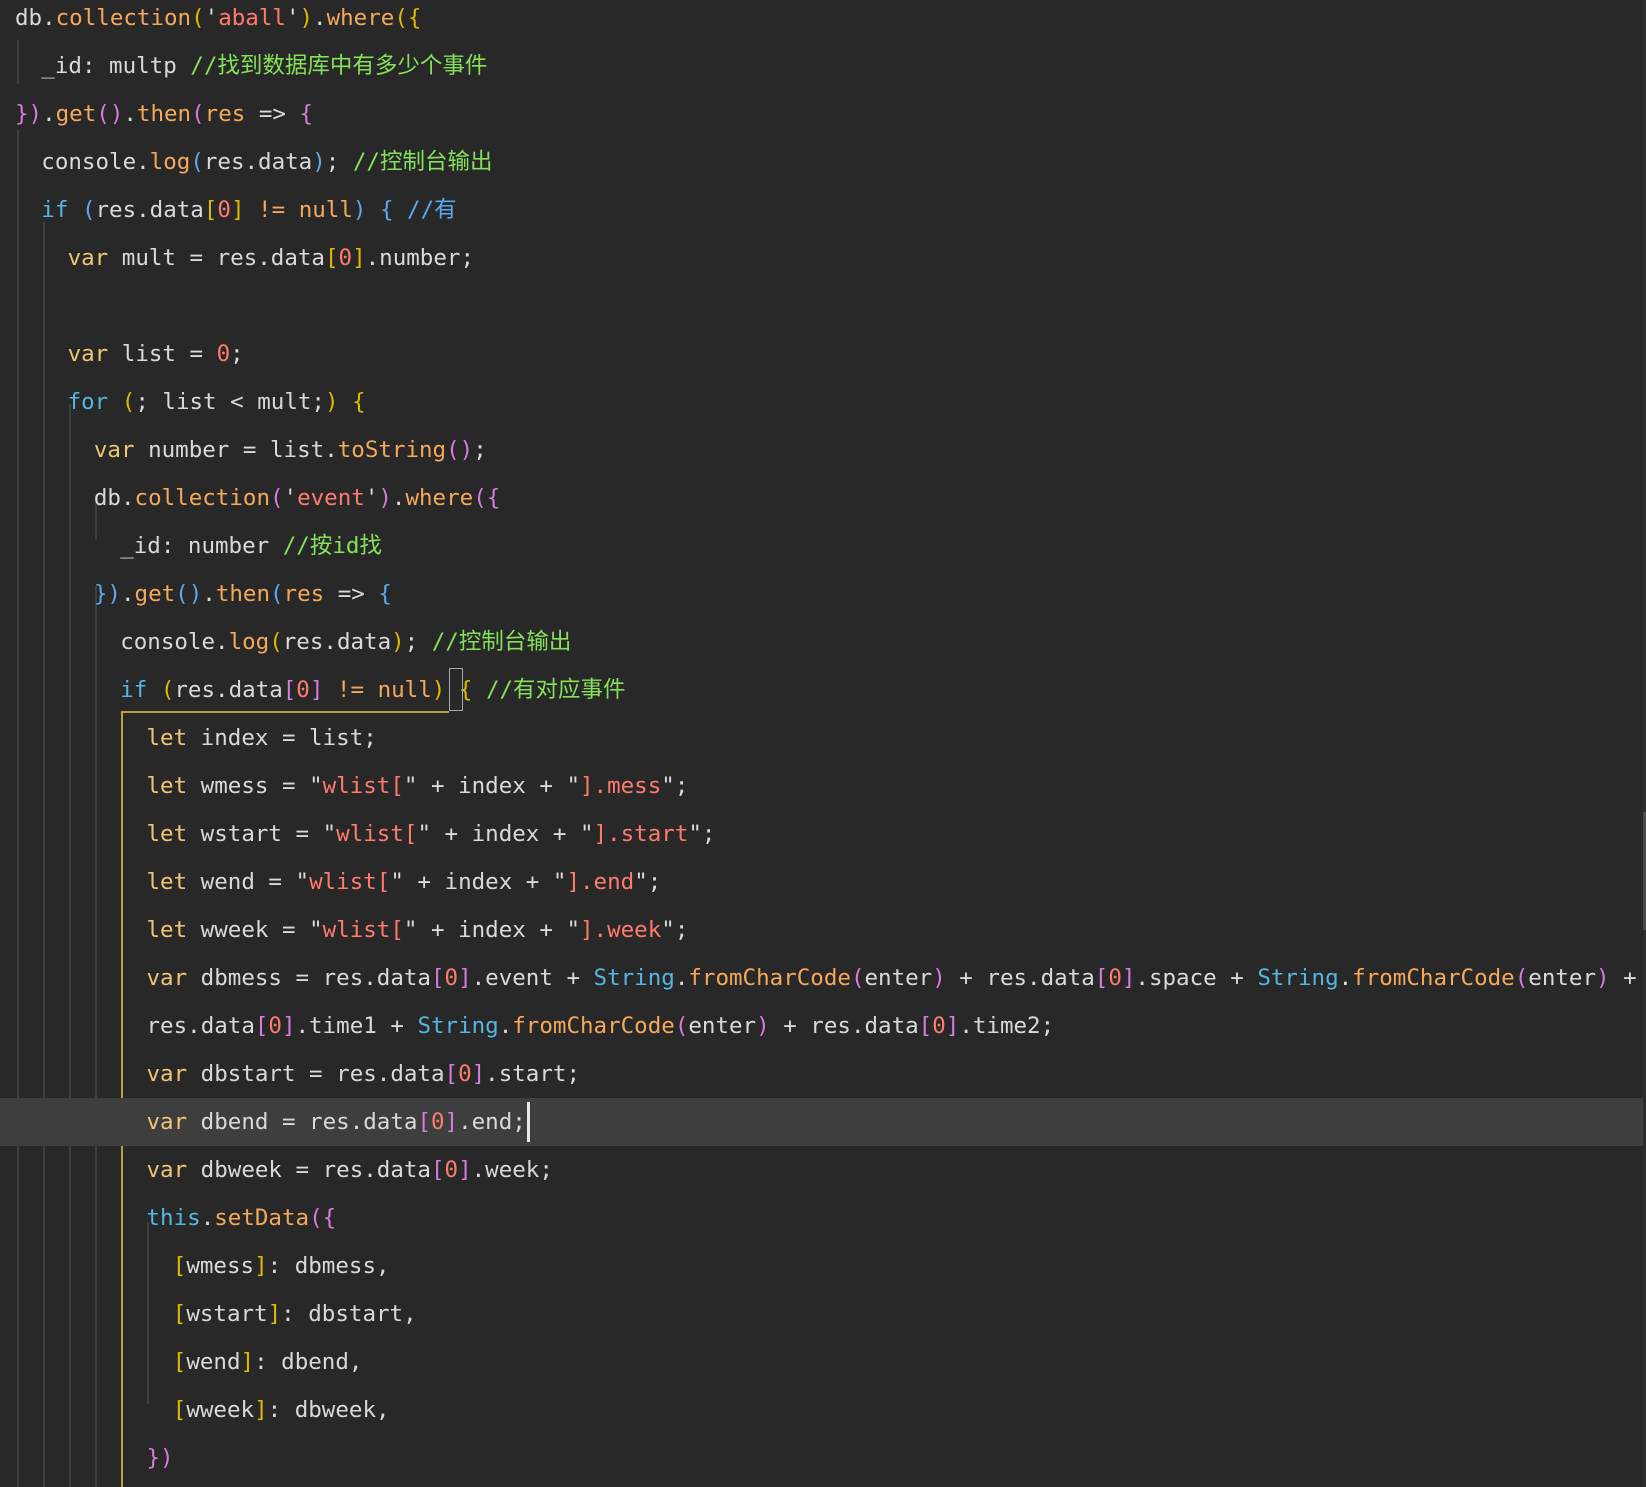 The height and width of the screenshot is (1487, 1646). I want to click on code-token: fromCharCode, so click(593, 1026).